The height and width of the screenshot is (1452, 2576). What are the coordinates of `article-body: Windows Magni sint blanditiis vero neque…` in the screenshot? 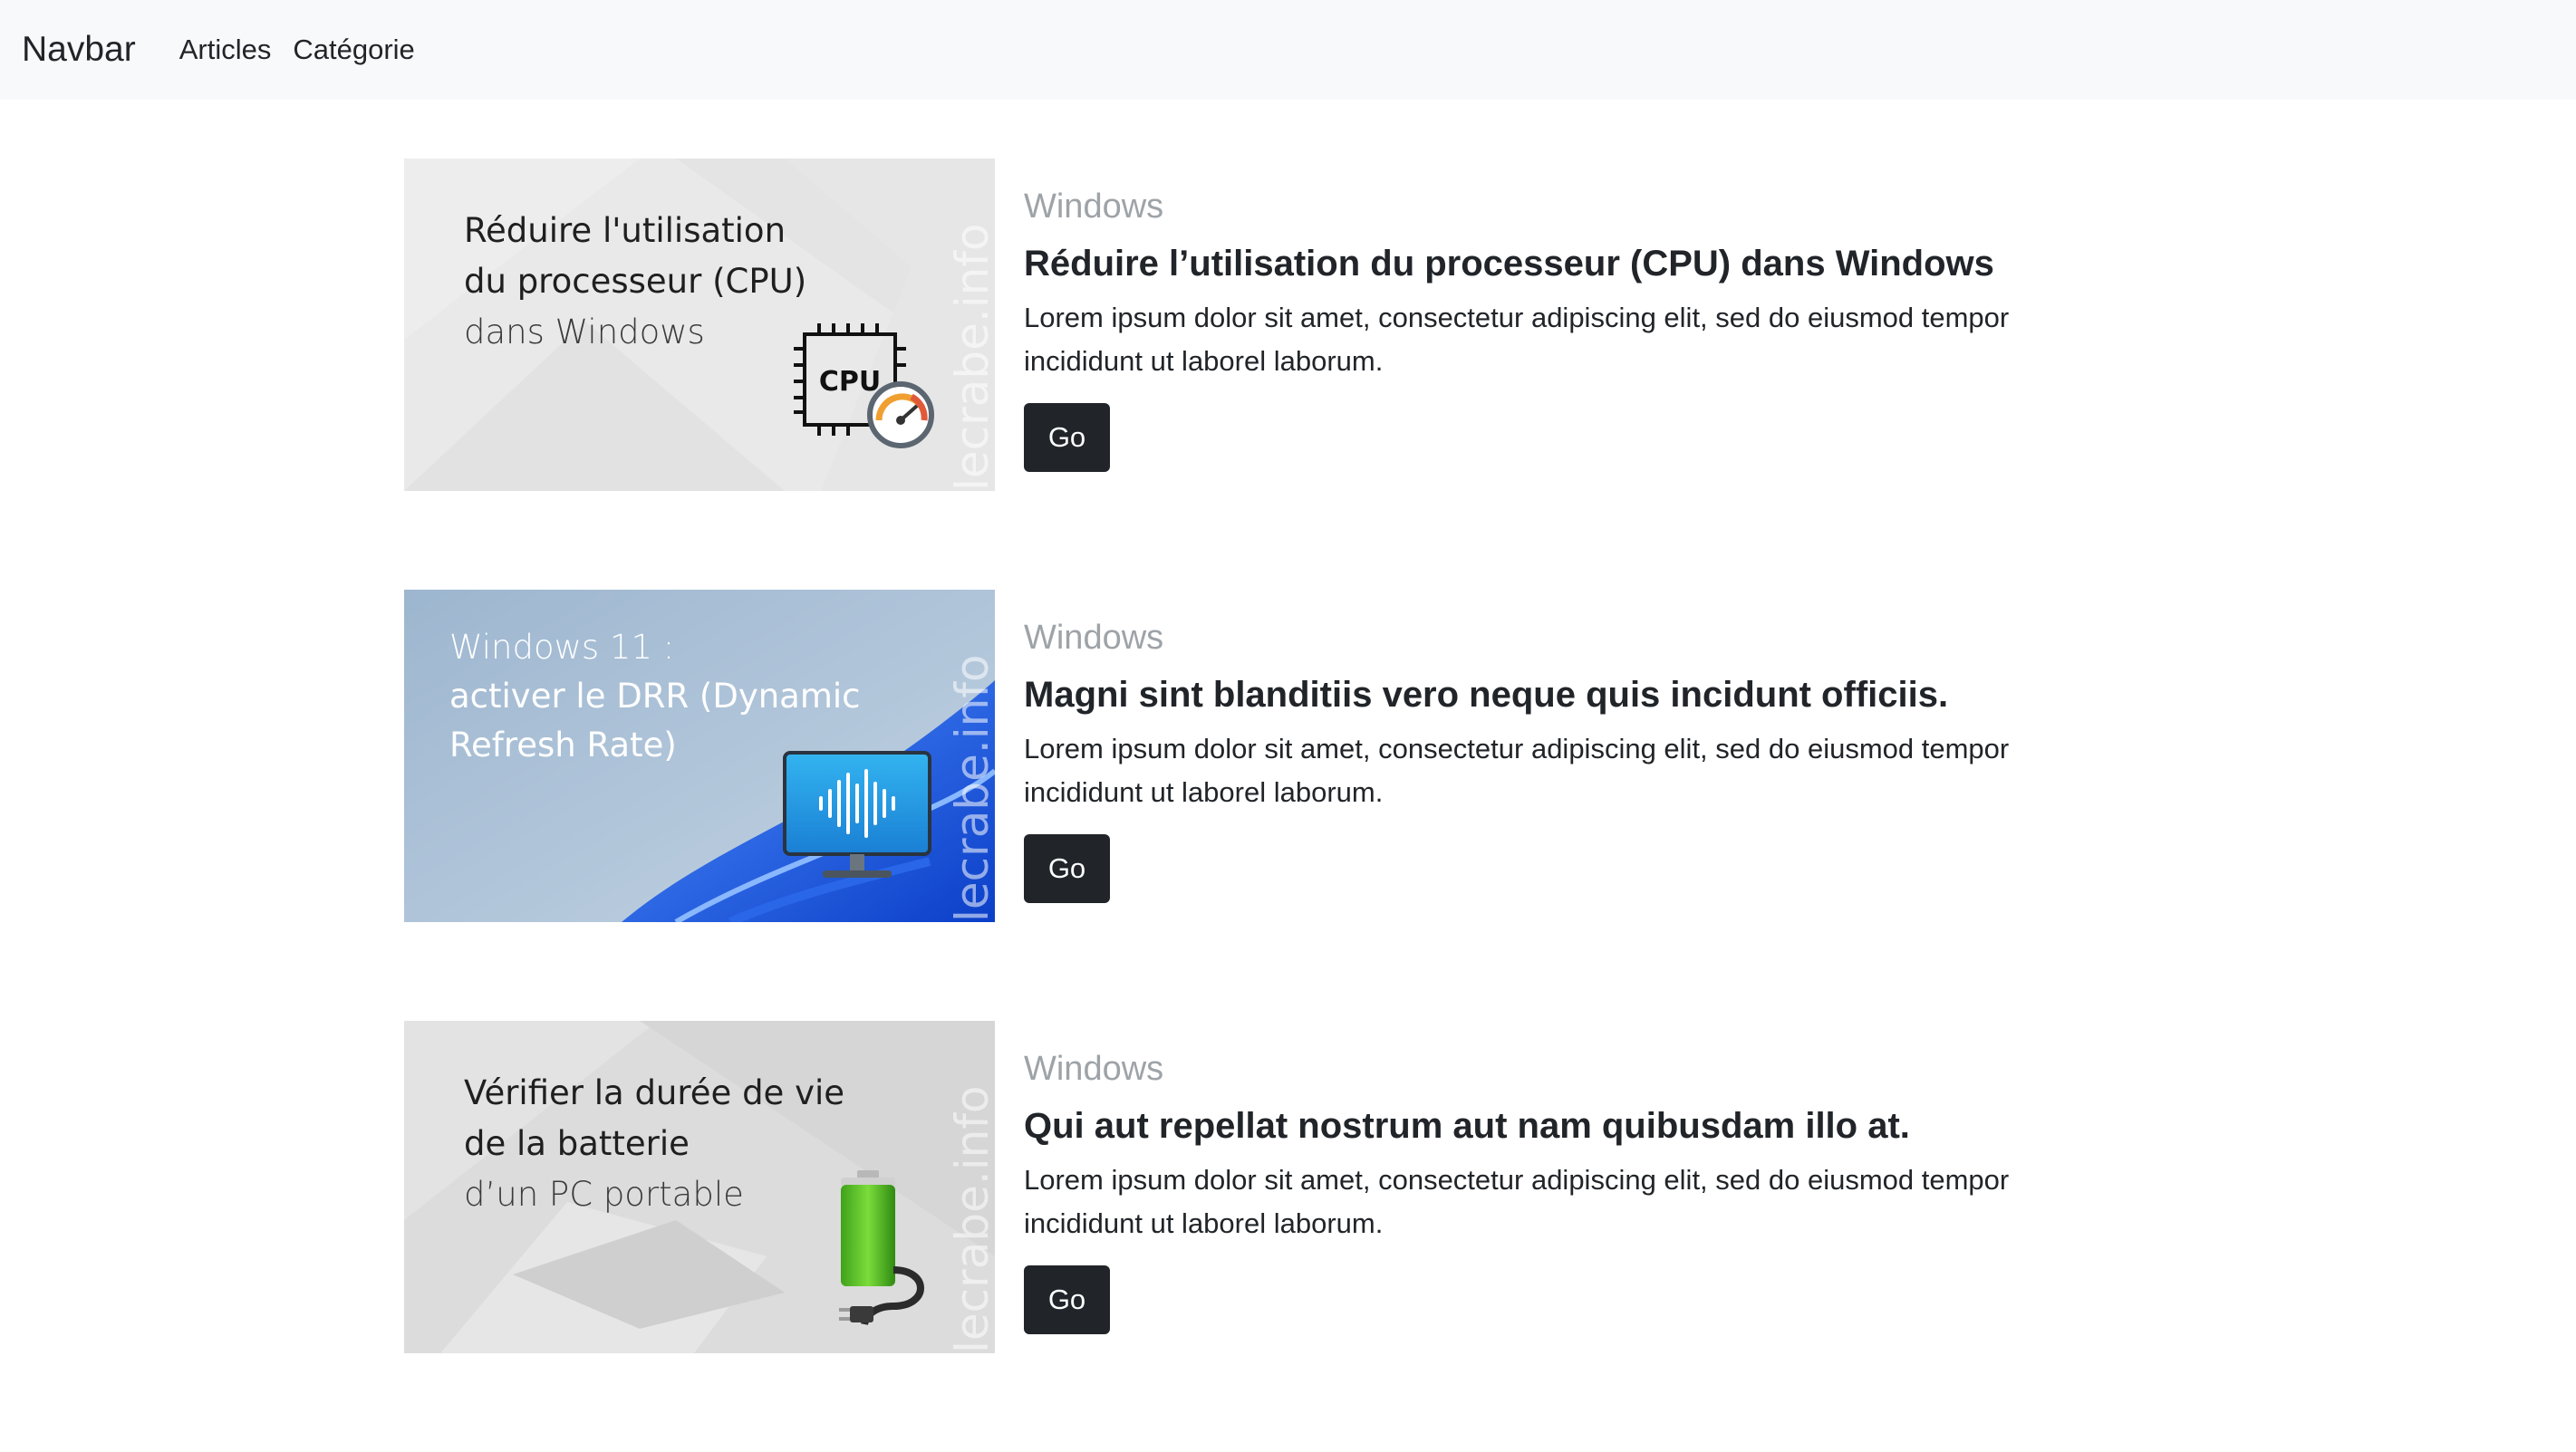 It's located at (1567, 760).